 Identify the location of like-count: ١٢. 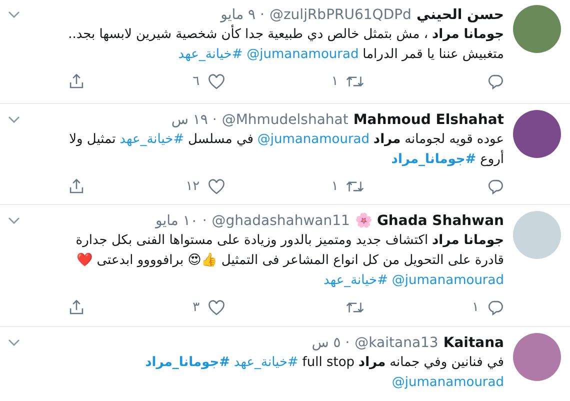
(193, 186).